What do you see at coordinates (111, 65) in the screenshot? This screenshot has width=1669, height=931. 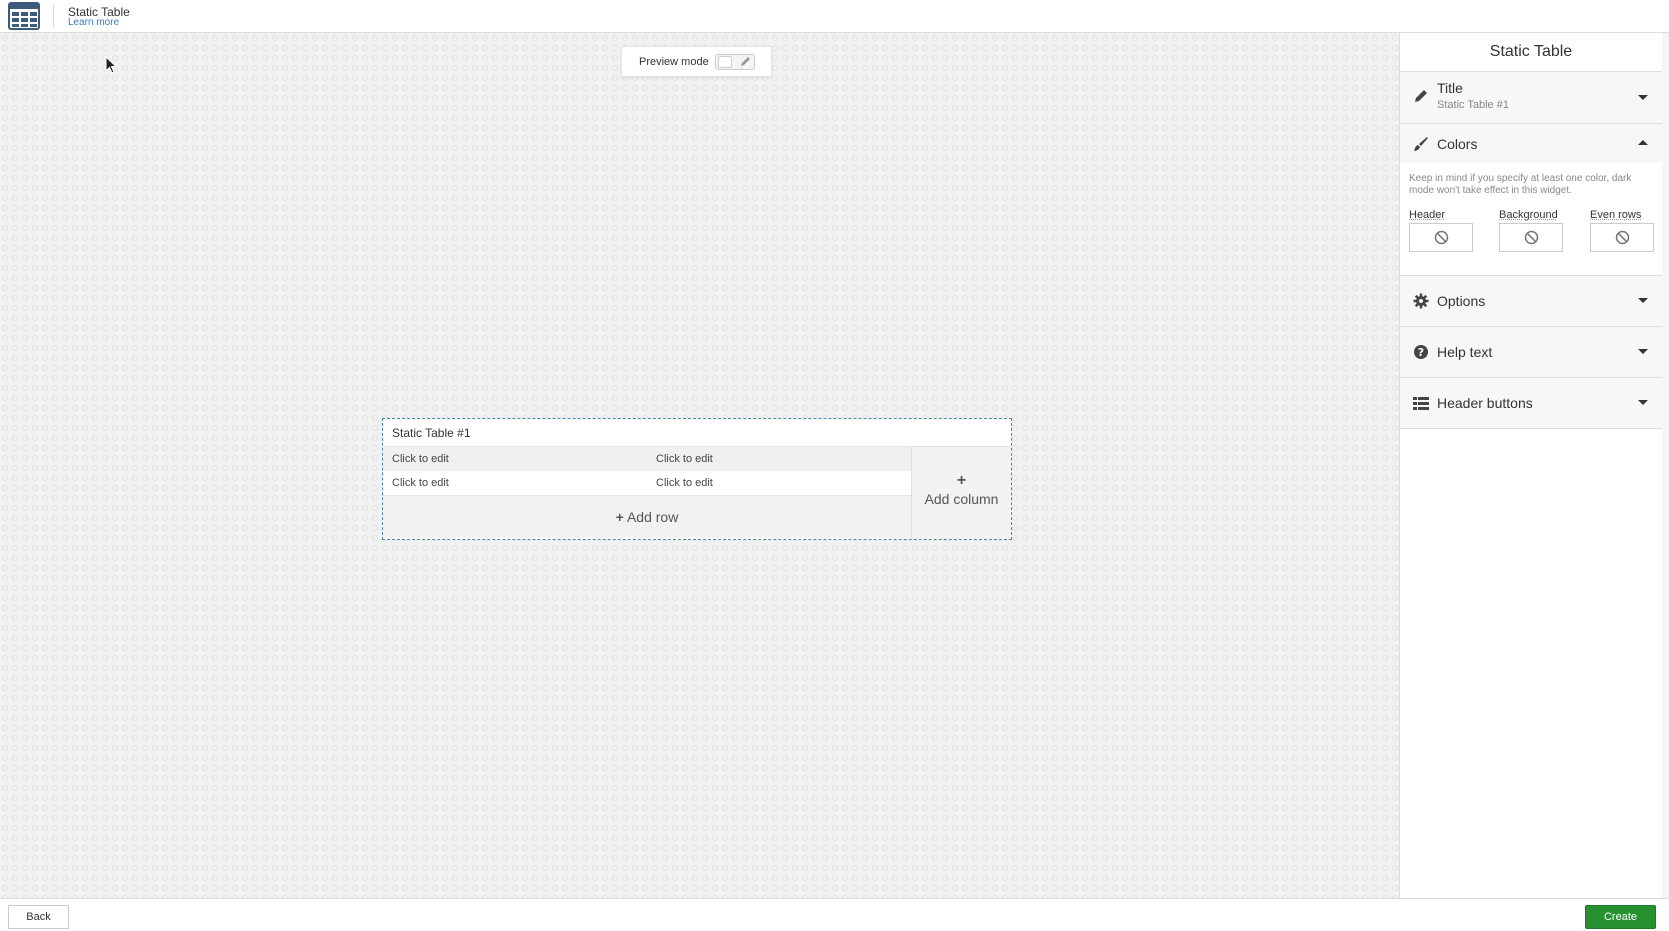 I see `mouse-cursor-icon` at bounding box center [111, 65].